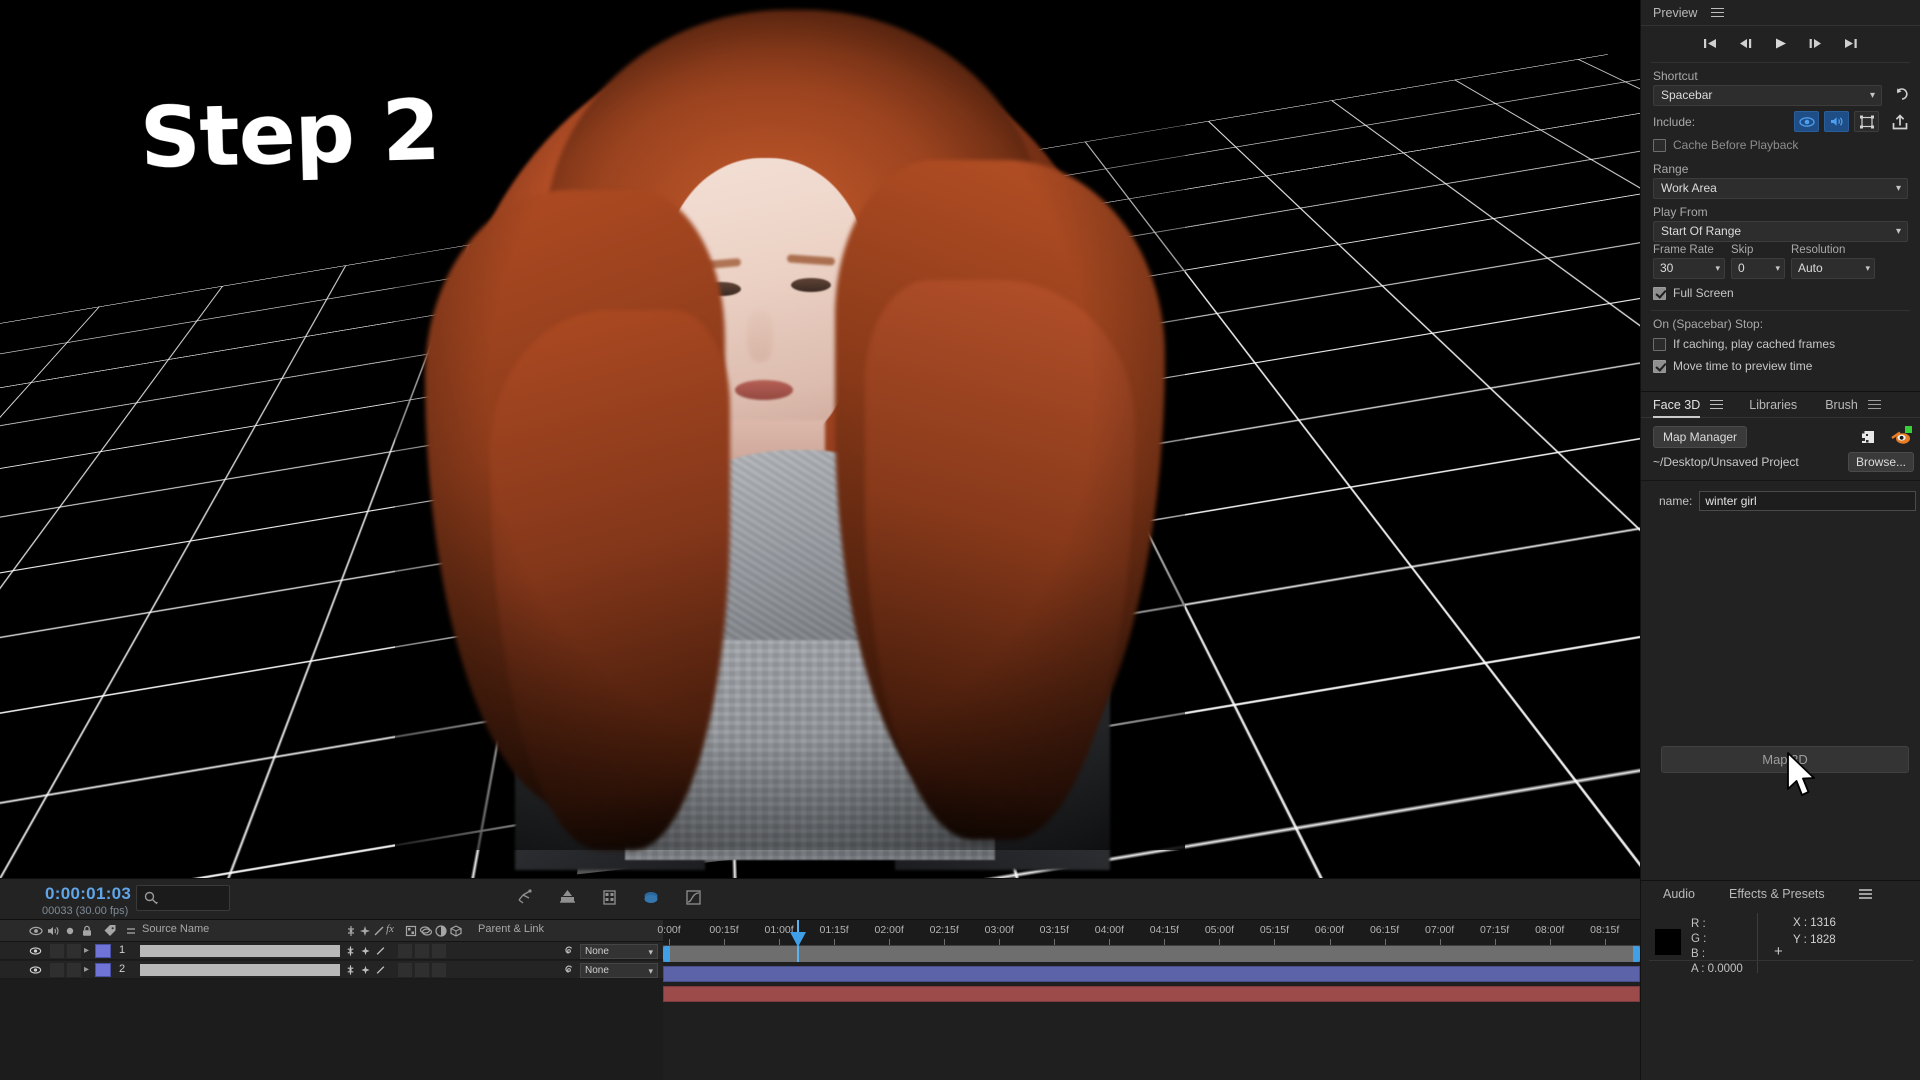  What do you see at coordinates (110, 931) in the screenshot?
I see `label-tag-icon` at bounding box center [110, 931].